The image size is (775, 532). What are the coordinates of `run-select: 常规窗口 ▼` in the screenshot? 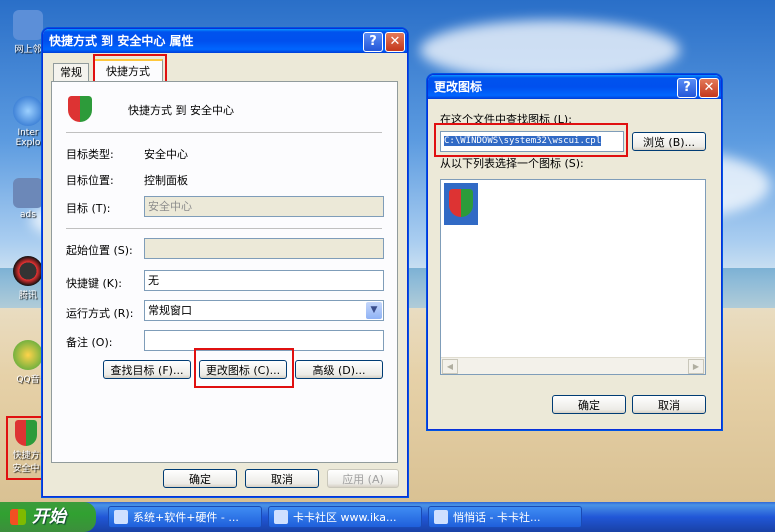 It's located at (264, 310).